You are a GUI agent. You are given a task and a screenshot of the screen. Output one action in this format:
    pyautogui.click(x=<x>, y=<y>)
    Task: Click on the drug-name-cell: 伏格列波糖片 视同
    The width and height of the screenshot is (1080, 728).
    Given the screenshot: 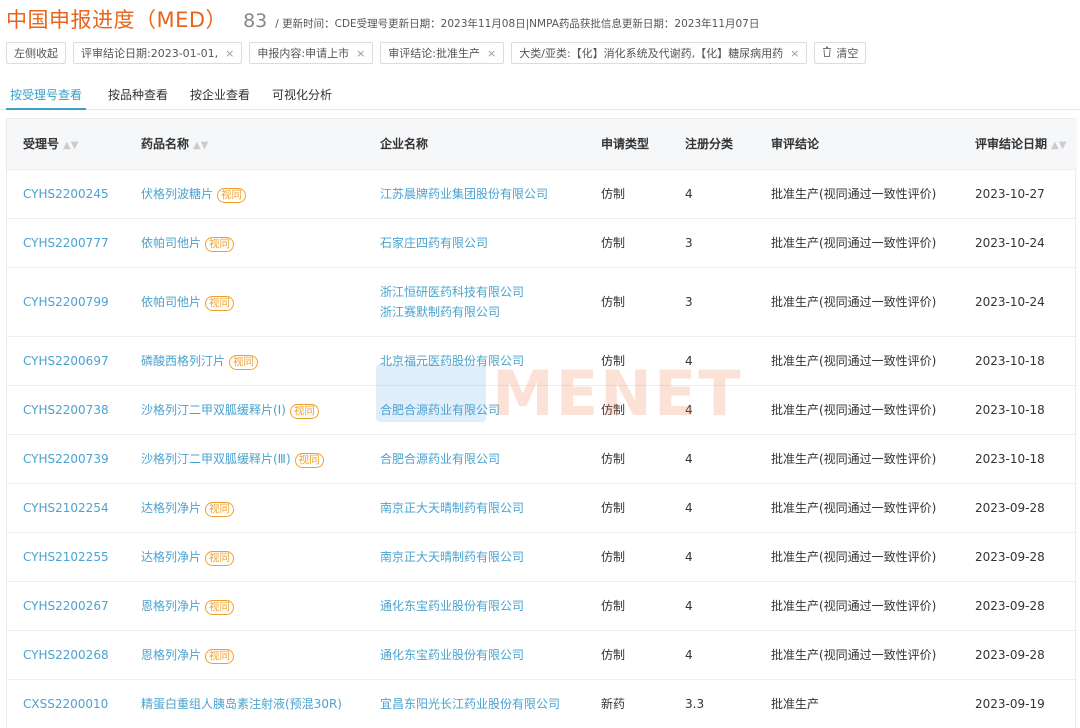 What is the action you would take?
    pyautogui.click(x=244, y=193)
    